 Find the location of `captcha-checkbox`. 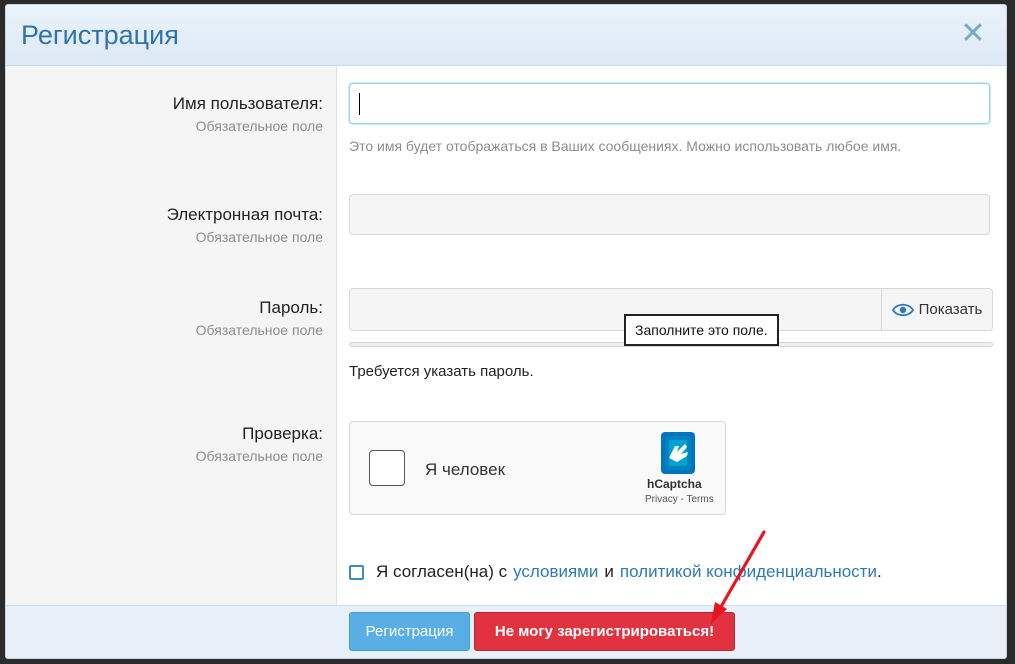

captcha-checkbox is located at coordinates (387, 468).